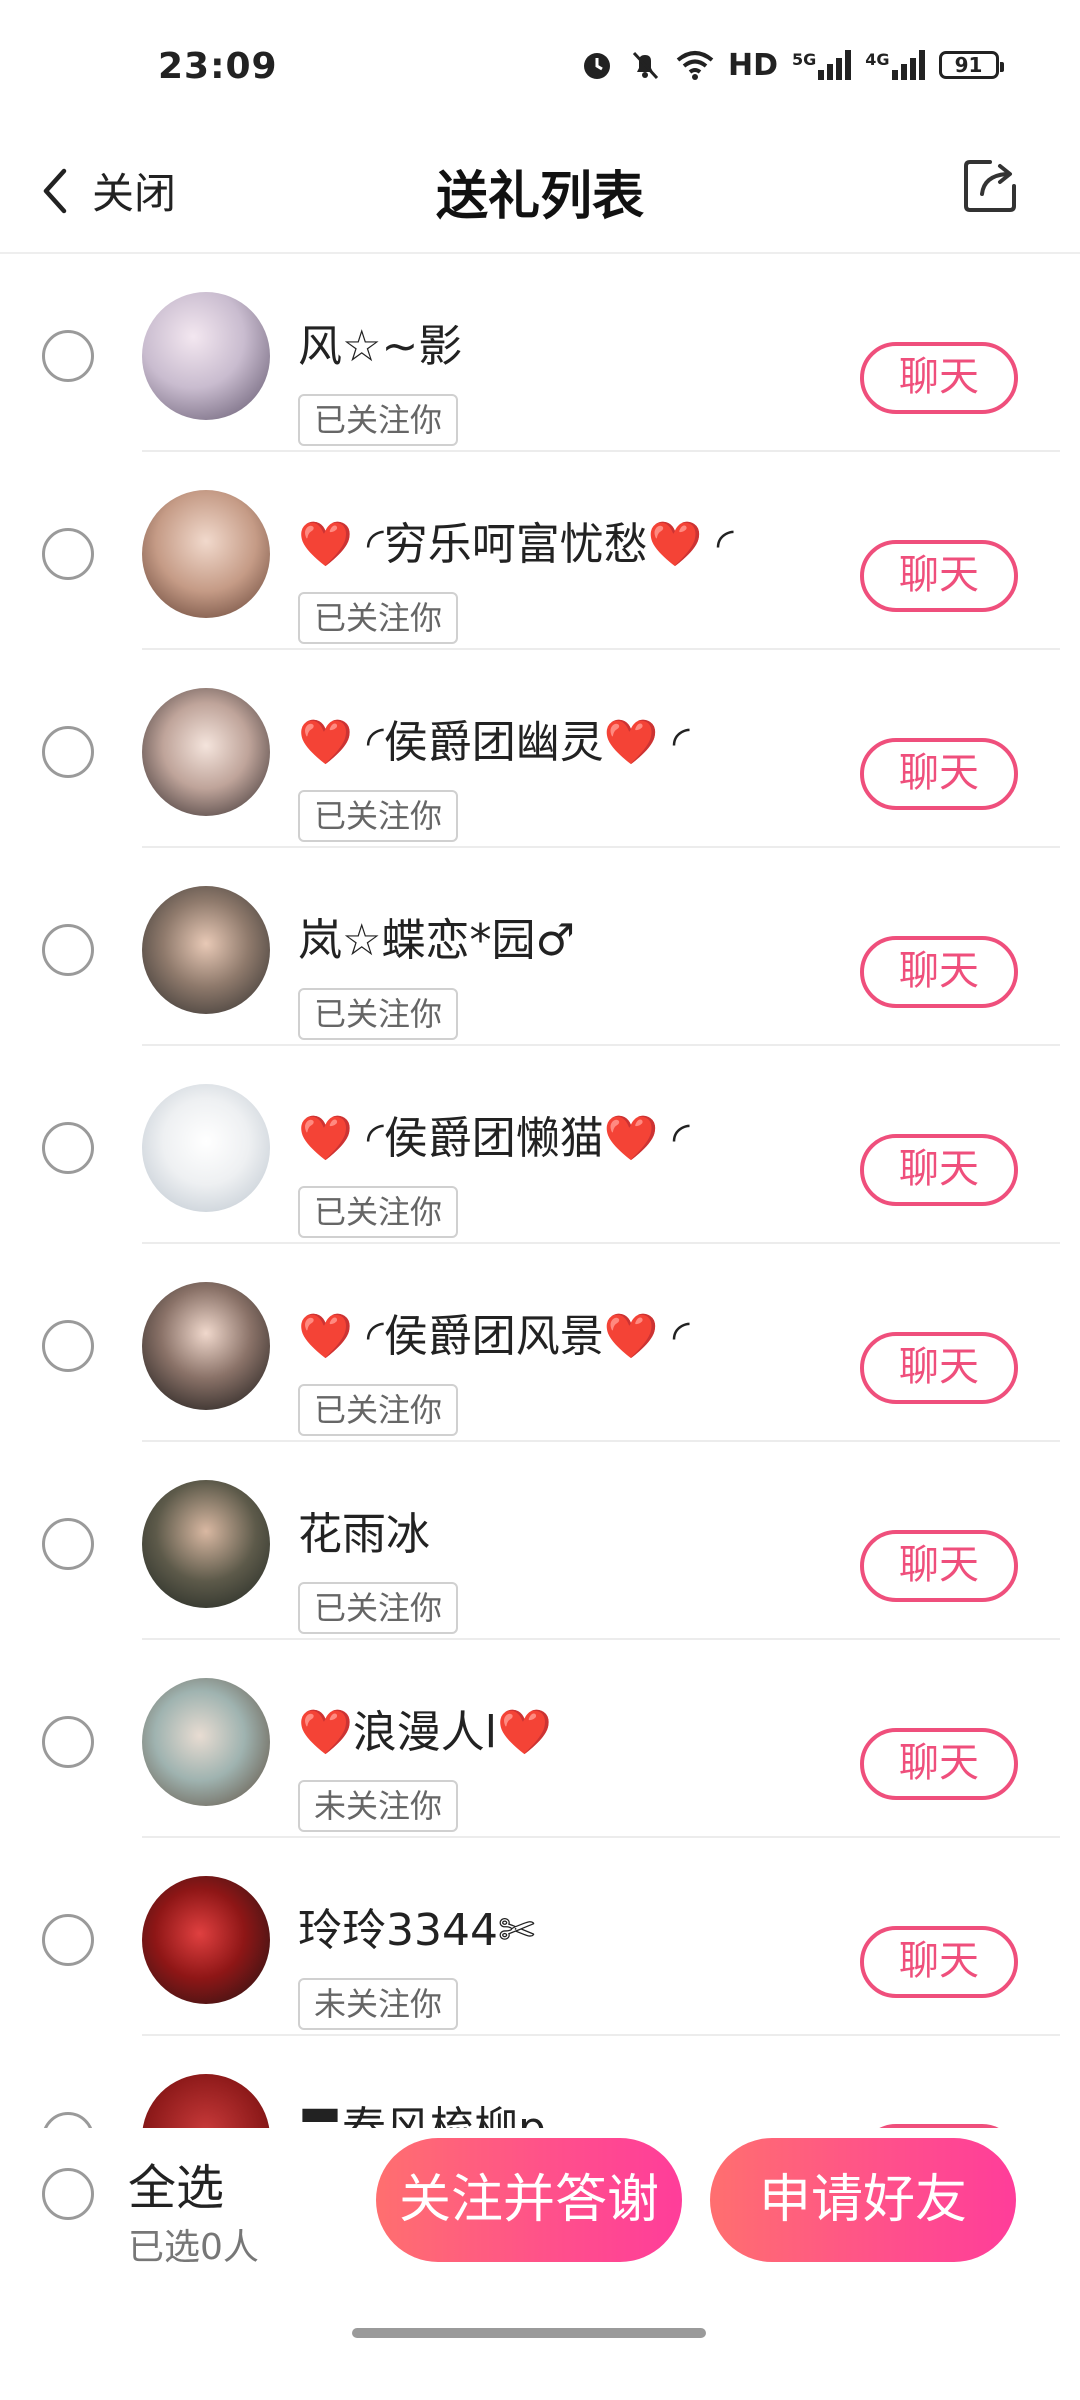  Describe the element at coordinates (540, 1541) in the screenshot. I see `list-item: 花雨冰 已关注你 聊天` at that location.